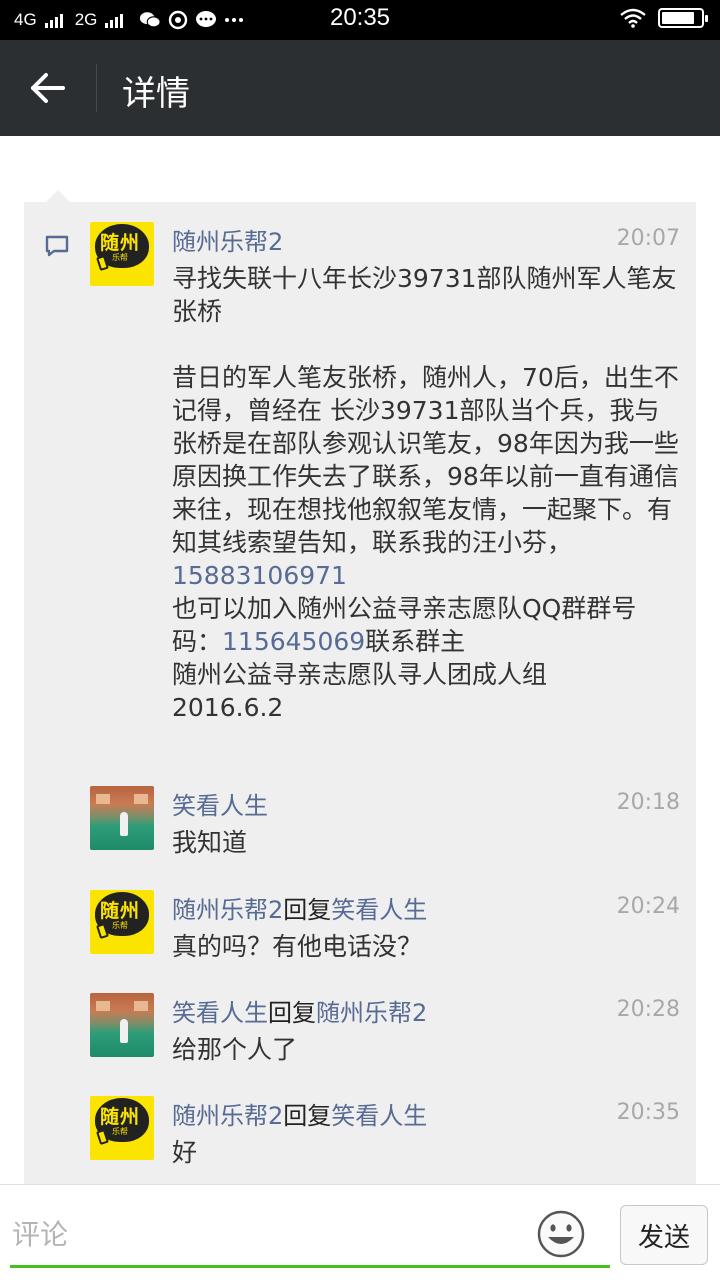  I want to click on commenter-name: 笑看人生, so click(220, 803).